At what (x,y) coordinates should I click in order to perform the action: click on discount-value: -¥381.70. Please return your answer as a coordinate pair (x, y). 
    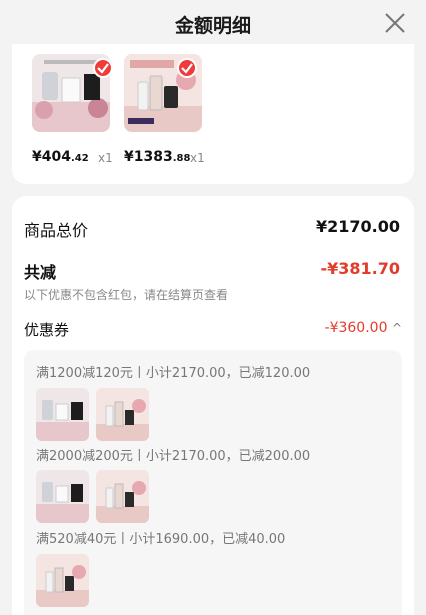
    Looking at the image, I should click on (360, 268).